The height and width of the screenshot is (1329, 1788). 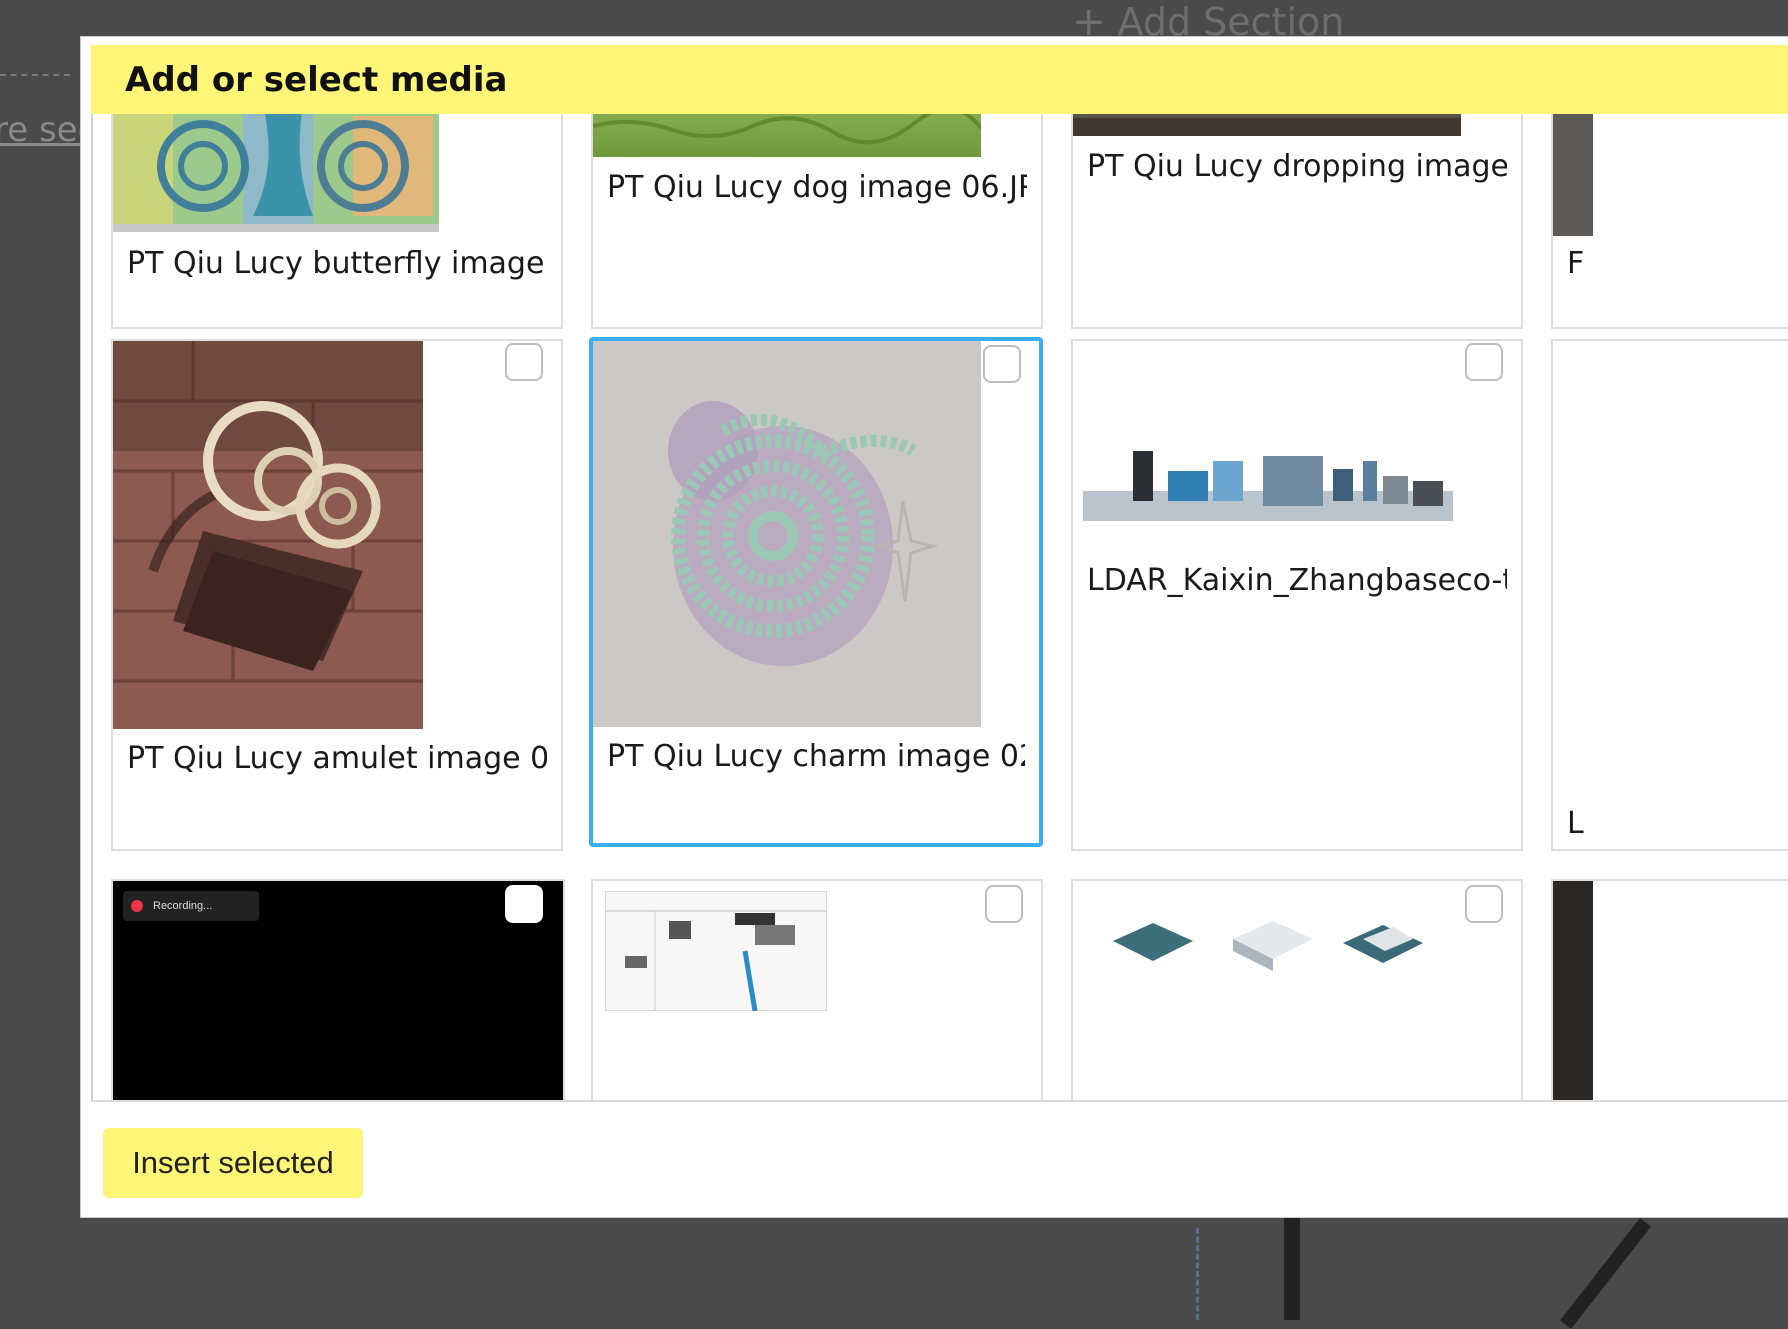 I want to click on modal-footer: Insert selected, so click(x=939, y=1158).